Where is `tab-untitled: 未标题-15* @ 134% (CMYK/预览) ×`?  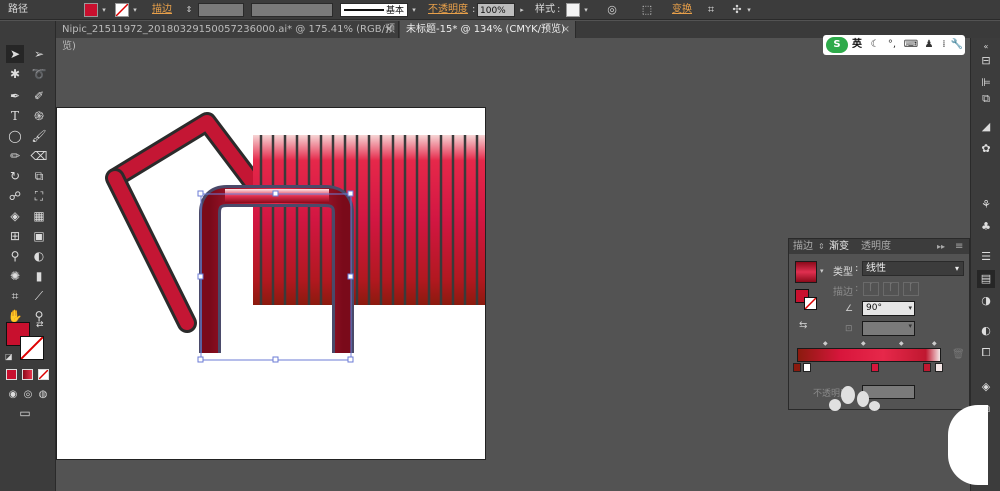 tab-untitled: 未标题-15* @ 134% (CMYK/预览) × is located at coordinates (488, 29).